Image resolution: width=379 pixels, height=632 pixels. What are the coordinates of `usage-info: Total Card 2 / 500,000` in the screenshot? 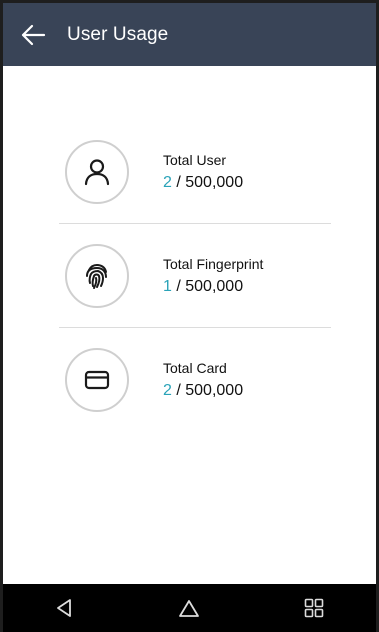 It's located at (203, 380).